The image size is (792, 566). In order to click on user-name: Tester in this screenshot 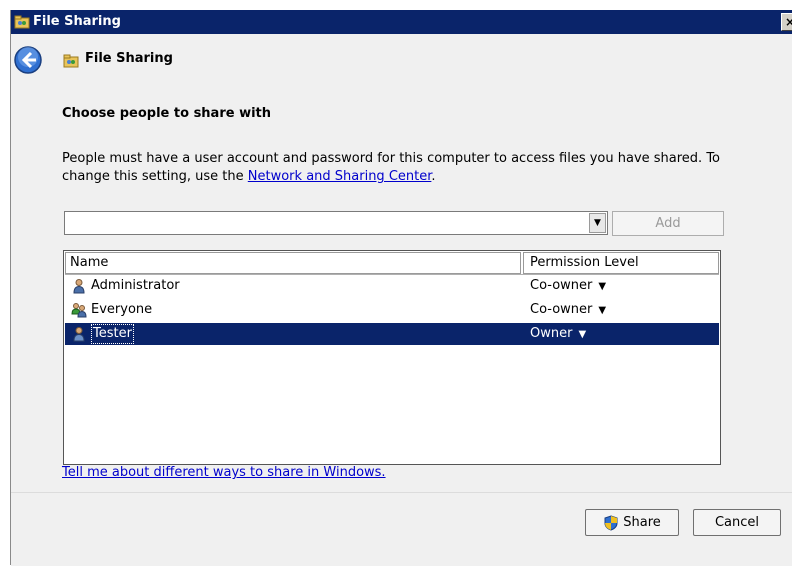, I will do `click(112, 334)`.